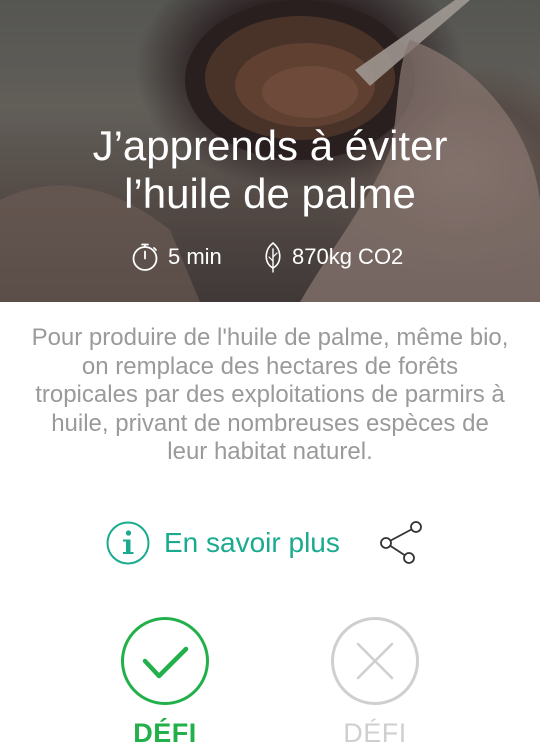 The width and height of the screenshot is (540, 750). I want to click on challenge-title: J’apprends à éviter l’huile de palme, so click(270, 170).